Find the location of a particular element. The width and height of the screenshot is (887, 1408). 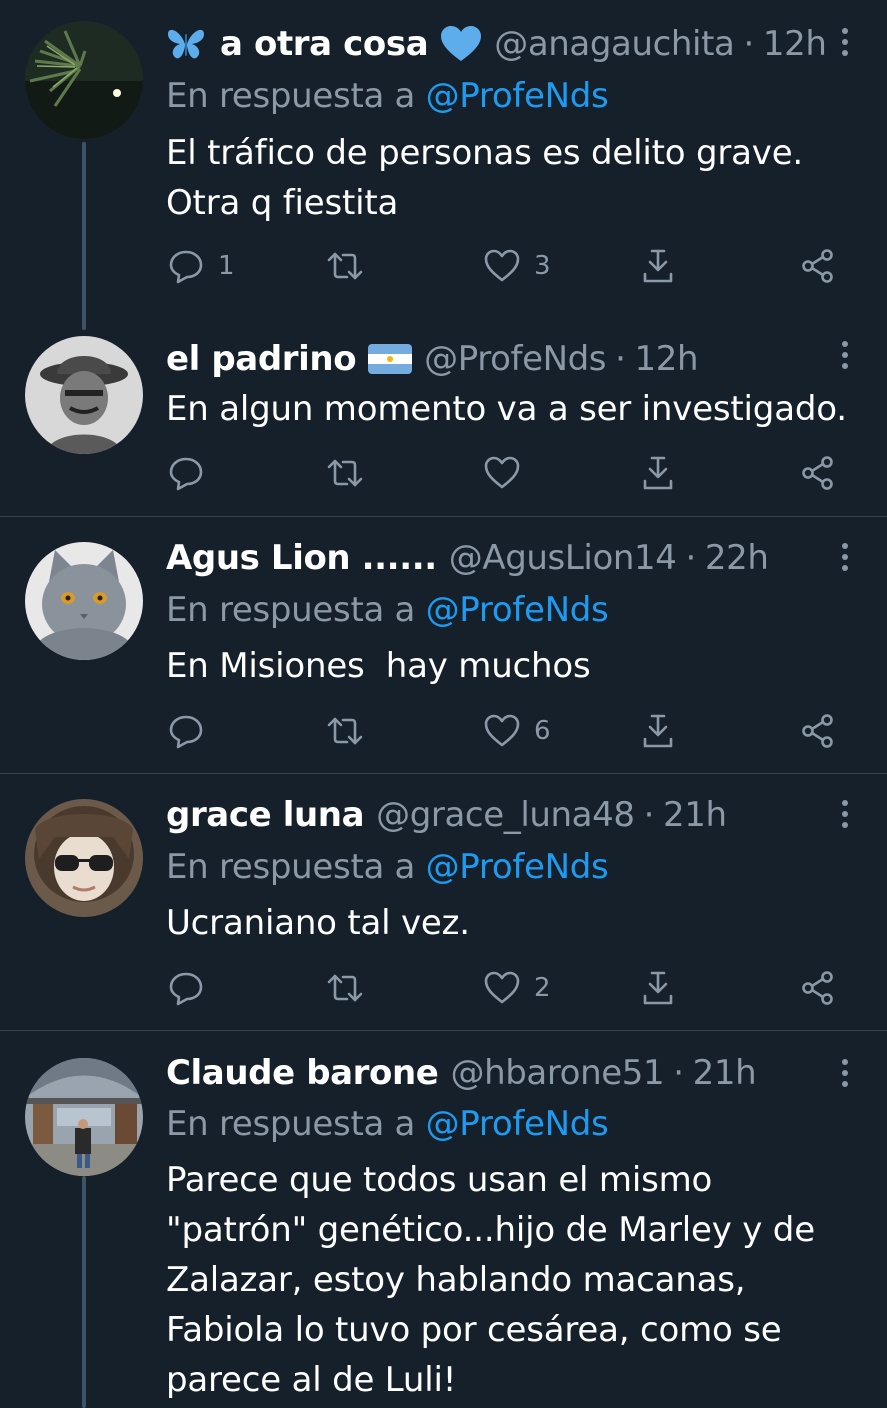

display-name: a otra cosa is located at coordinates (324, 44).